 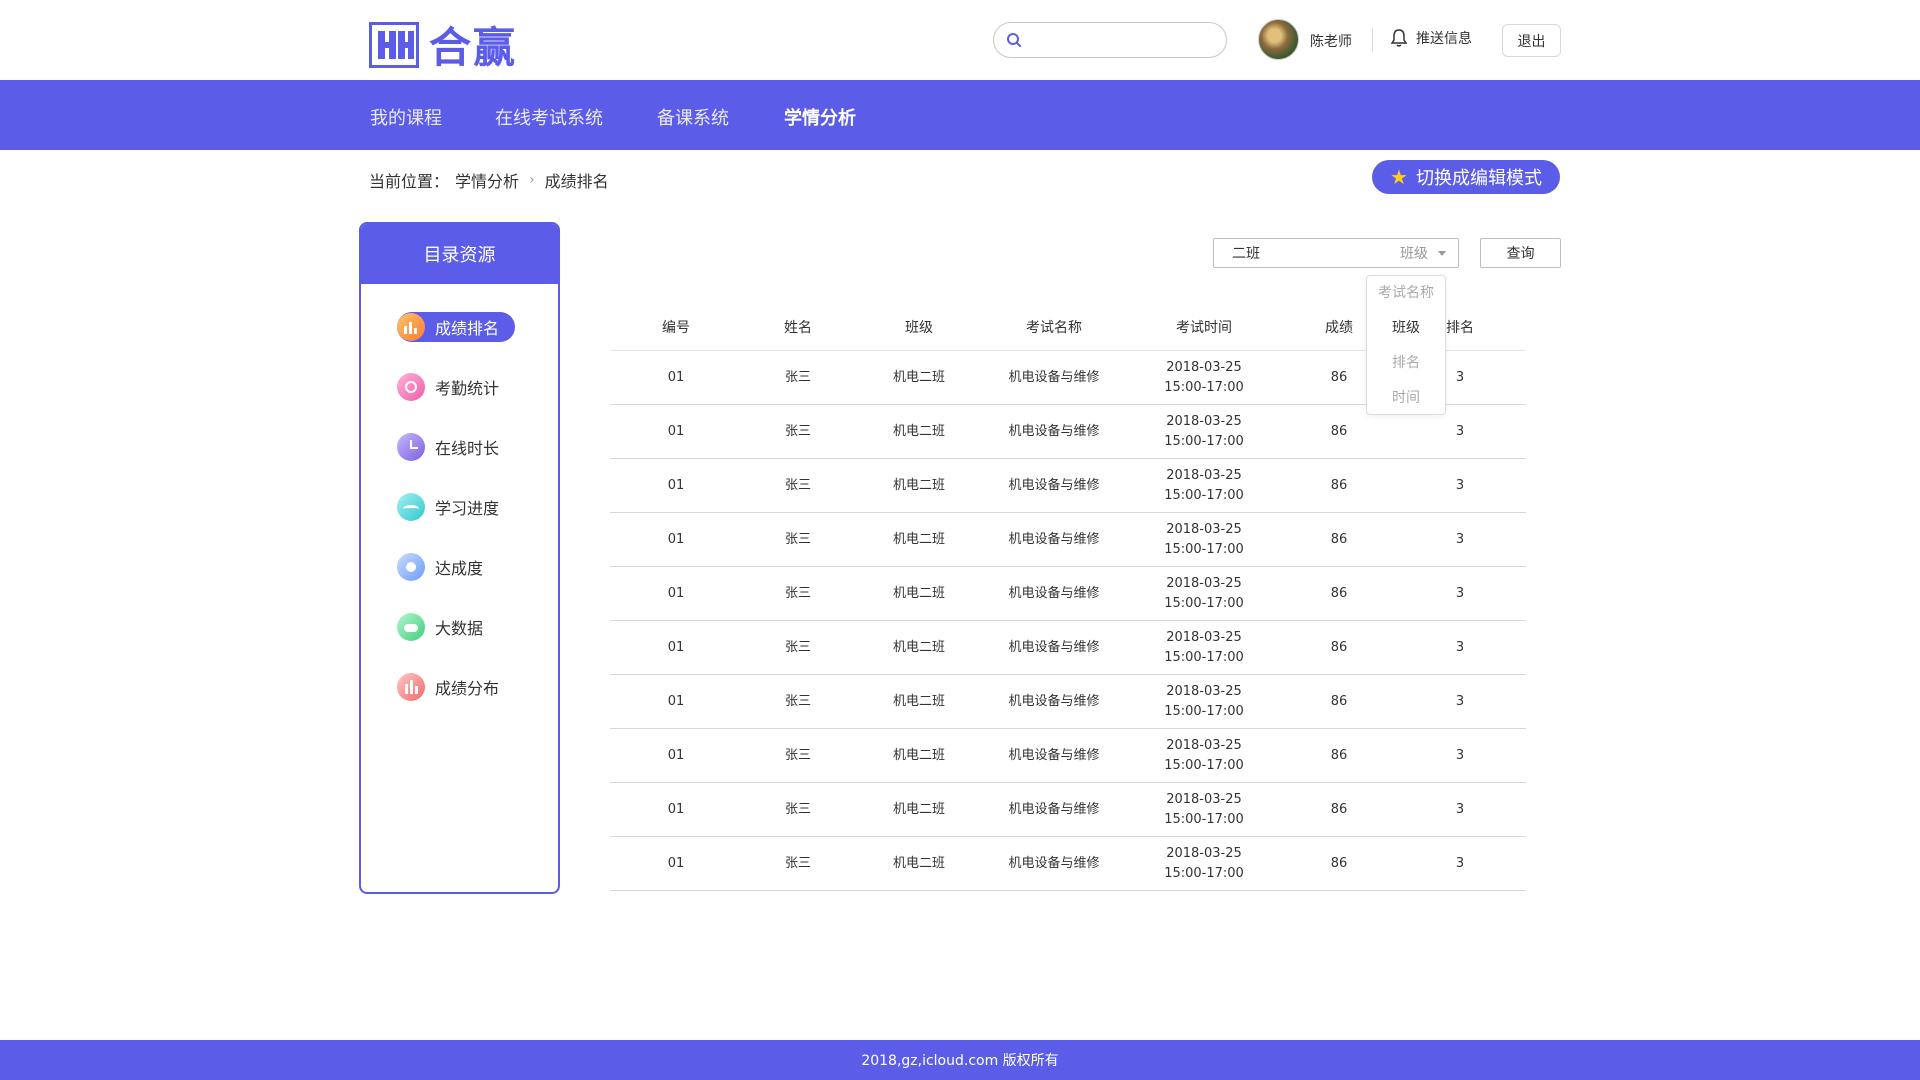 I want to click on nav-online-exam: 在线考试系统, so click(x=549, y=117).